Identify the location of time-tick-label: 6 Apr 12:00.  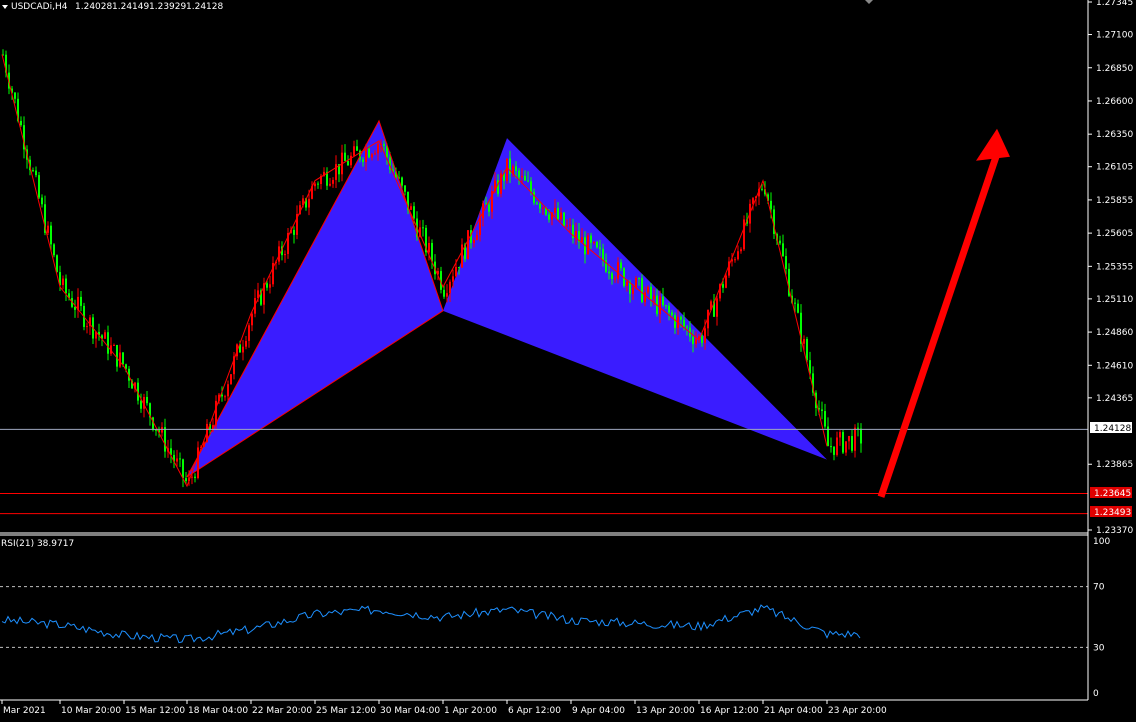
(534, 711).